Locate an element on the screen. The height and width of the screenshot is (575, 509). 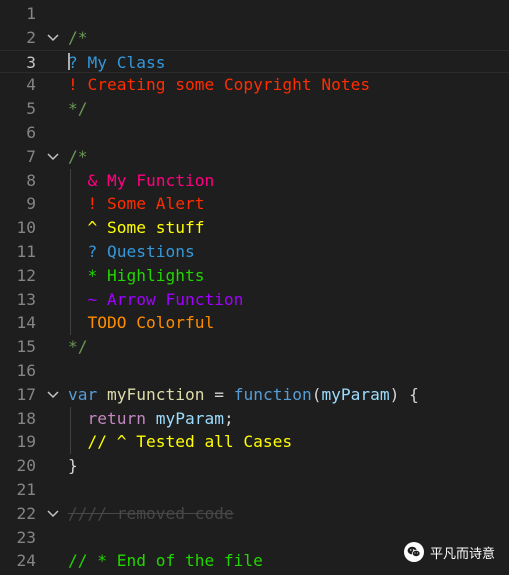
code-token: ! Creating some Copyright Notes is located at coordinates (219, 85).